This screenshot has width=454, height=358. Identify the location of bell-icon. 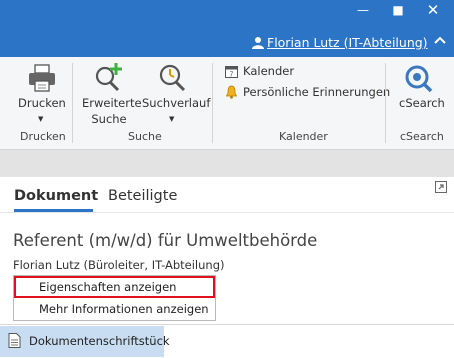
(231, 92).